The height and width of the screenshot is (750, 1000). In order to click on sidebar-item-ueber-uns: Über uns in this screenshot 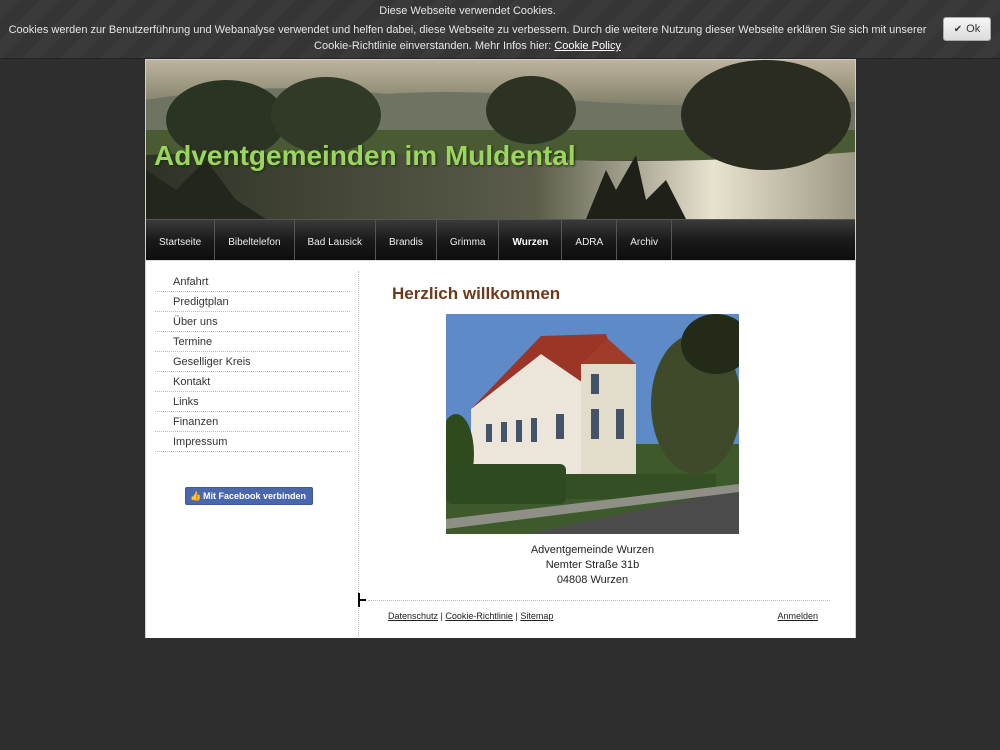, I will do `click(252, 322)`.